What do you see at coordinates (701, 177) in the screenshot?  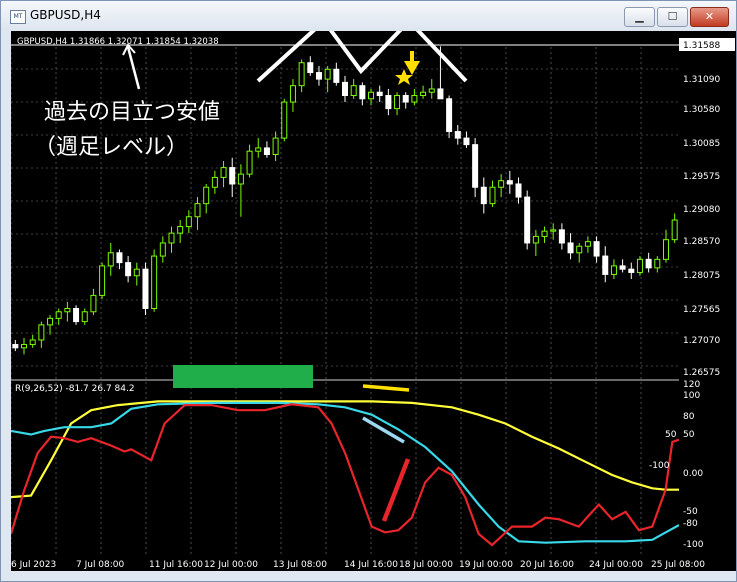 I see `price-label: 1.29575` at bounding box center [701, 177].